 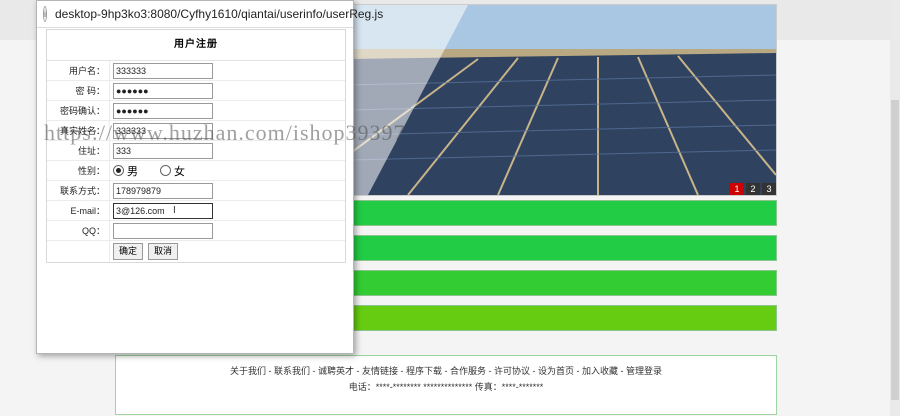 I want to click on row-password: 密 码： ●●●●●●, so click(x=196, y=91).